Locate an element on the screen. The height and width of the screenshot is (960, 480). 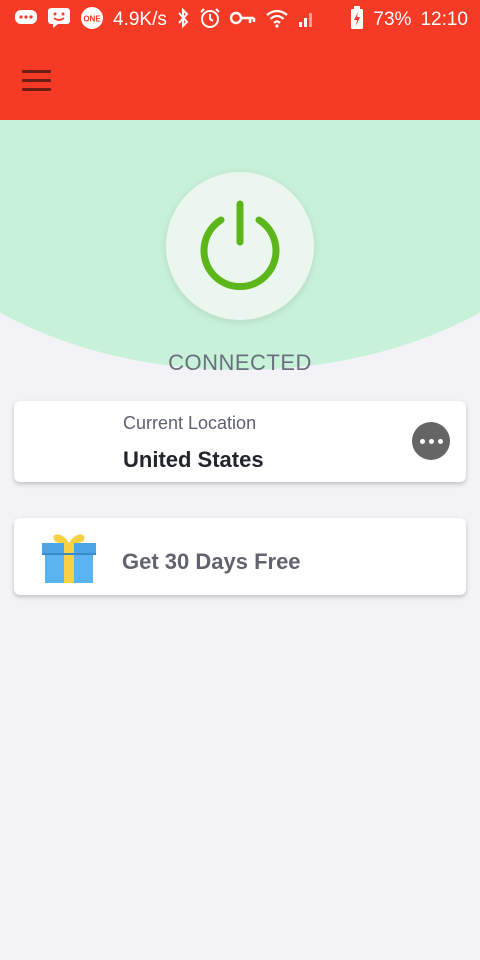
status-bar: ONE 4.9K/s 73% 12:10 is located at coordinates (240, 20).